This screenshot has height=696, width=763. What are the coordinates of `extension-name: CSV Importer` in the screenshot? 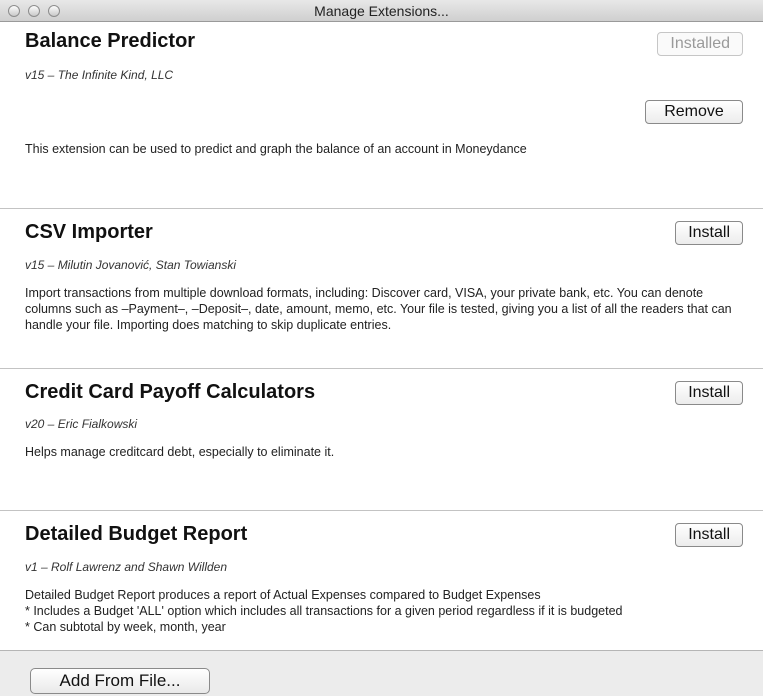 It's located at (89, 232).